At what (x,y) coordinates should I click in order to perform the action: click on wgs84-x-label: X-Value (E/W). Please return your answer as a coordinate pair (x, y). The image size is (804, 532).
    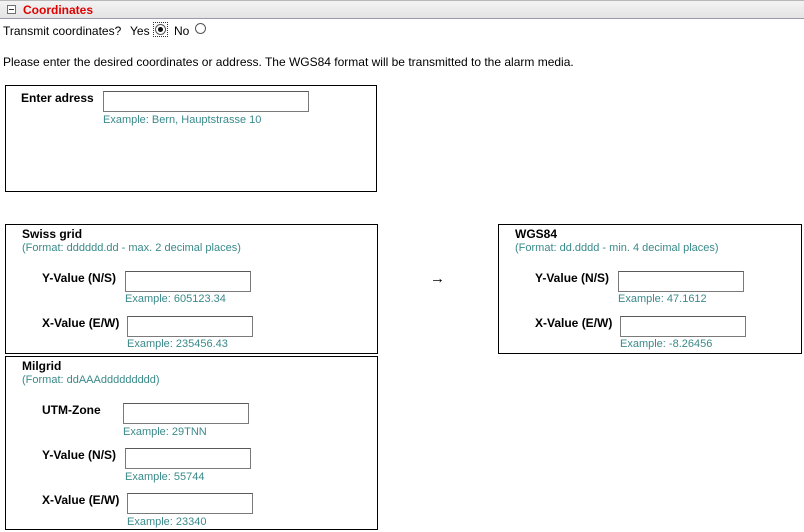
    Looking at the image, I should click on (574, 323).